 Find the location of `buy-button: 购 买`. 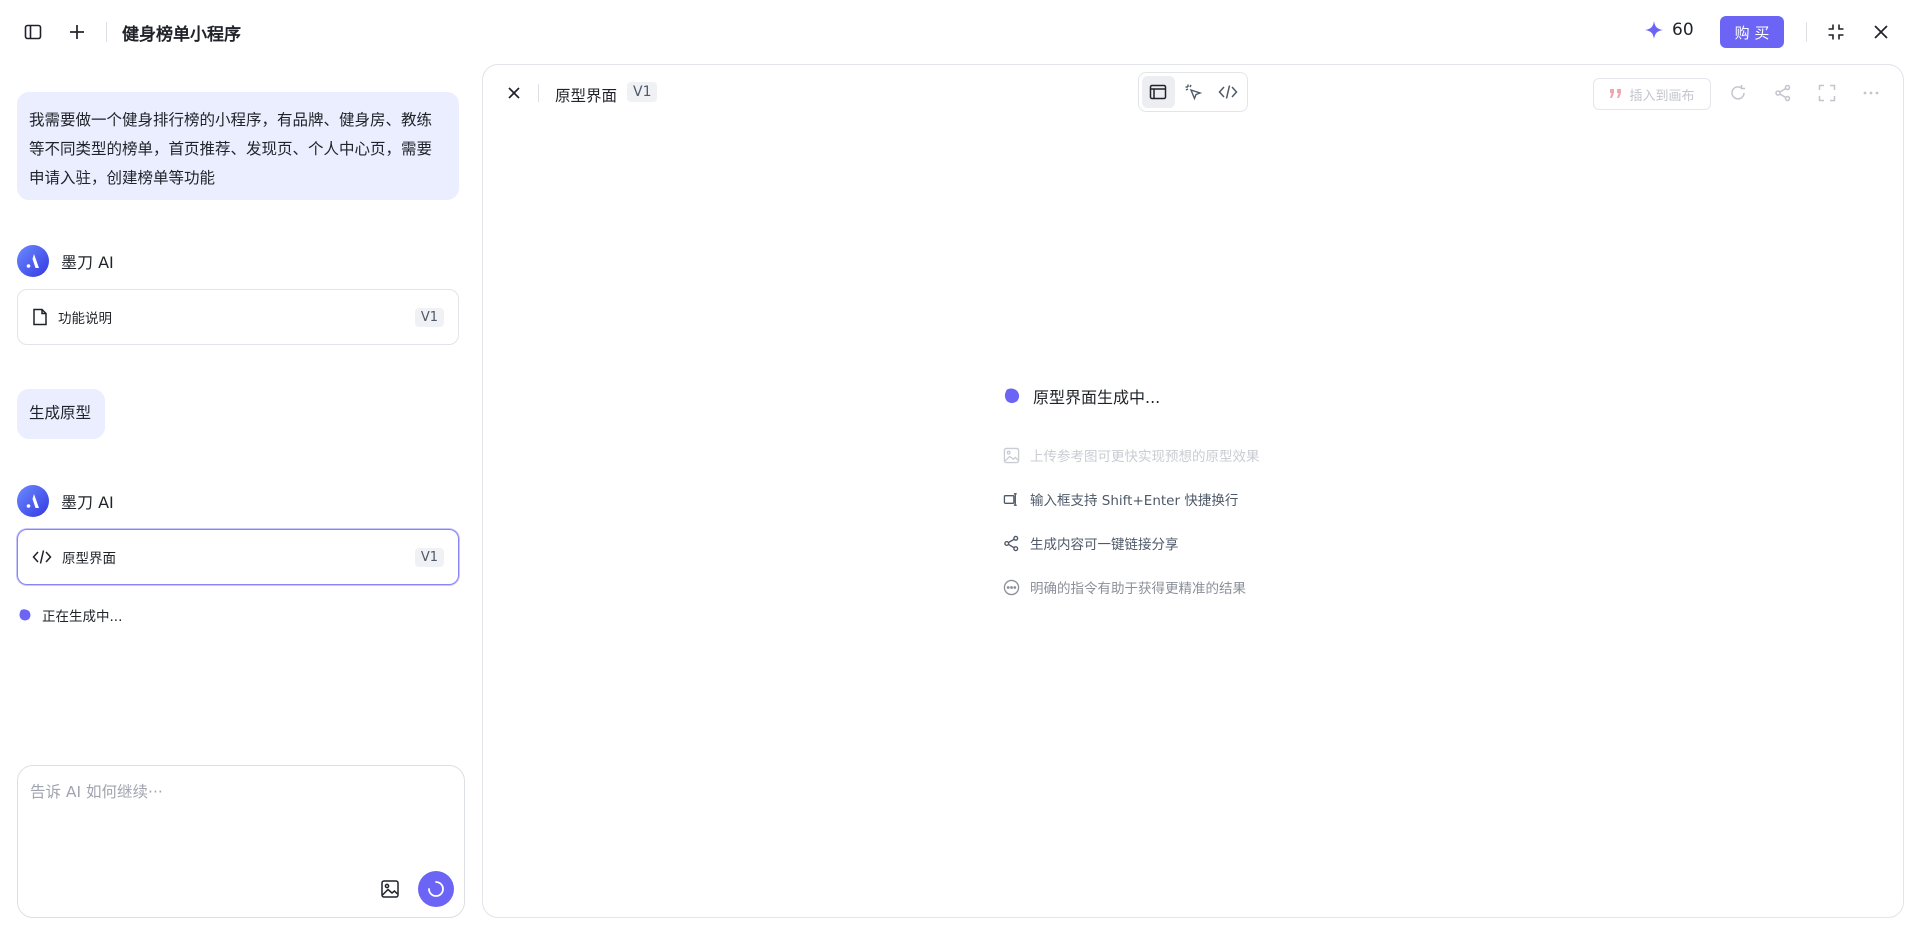

buy-button: 购 买 is located at coordinates (1752, 32).